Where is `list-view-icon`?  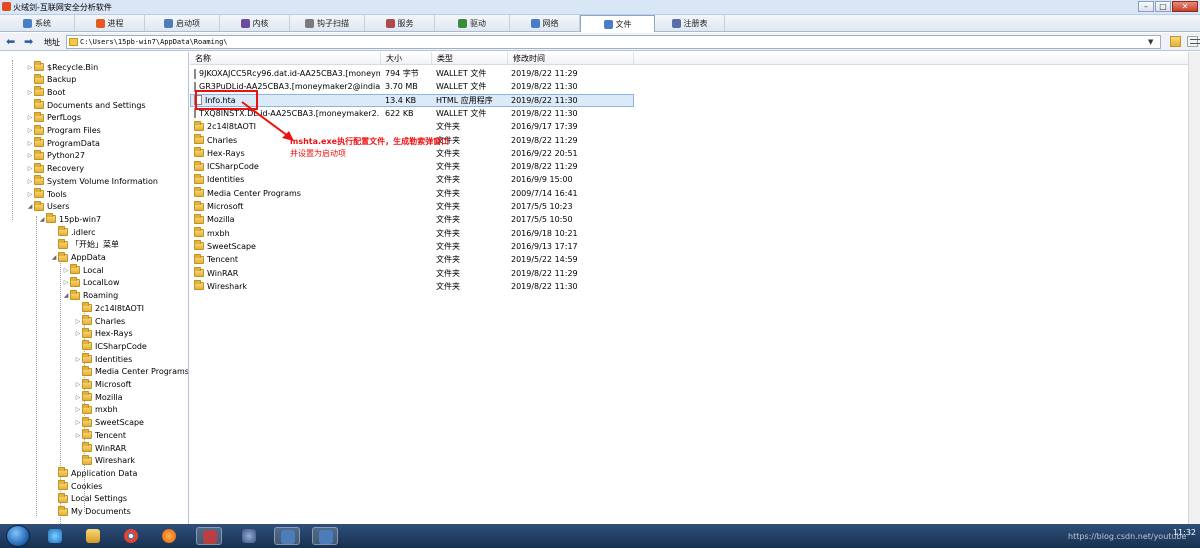 list-view-icon is located at coordinates (1195, 41).